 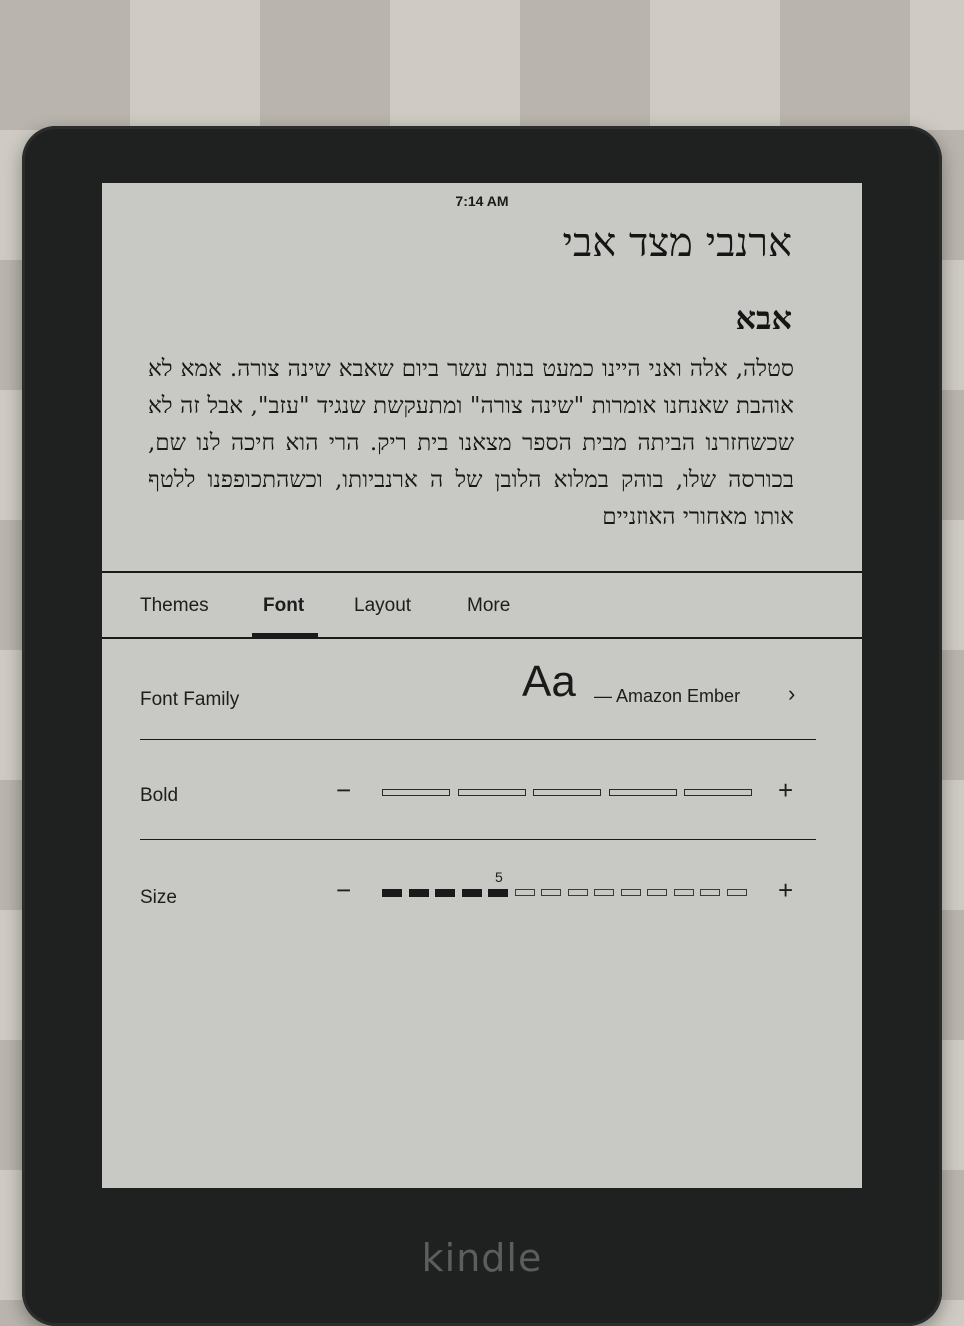 What do you see at coordinates (283, 606) in the screenshot?
I see `tab-font: Font` at bounding box center [283, 606].